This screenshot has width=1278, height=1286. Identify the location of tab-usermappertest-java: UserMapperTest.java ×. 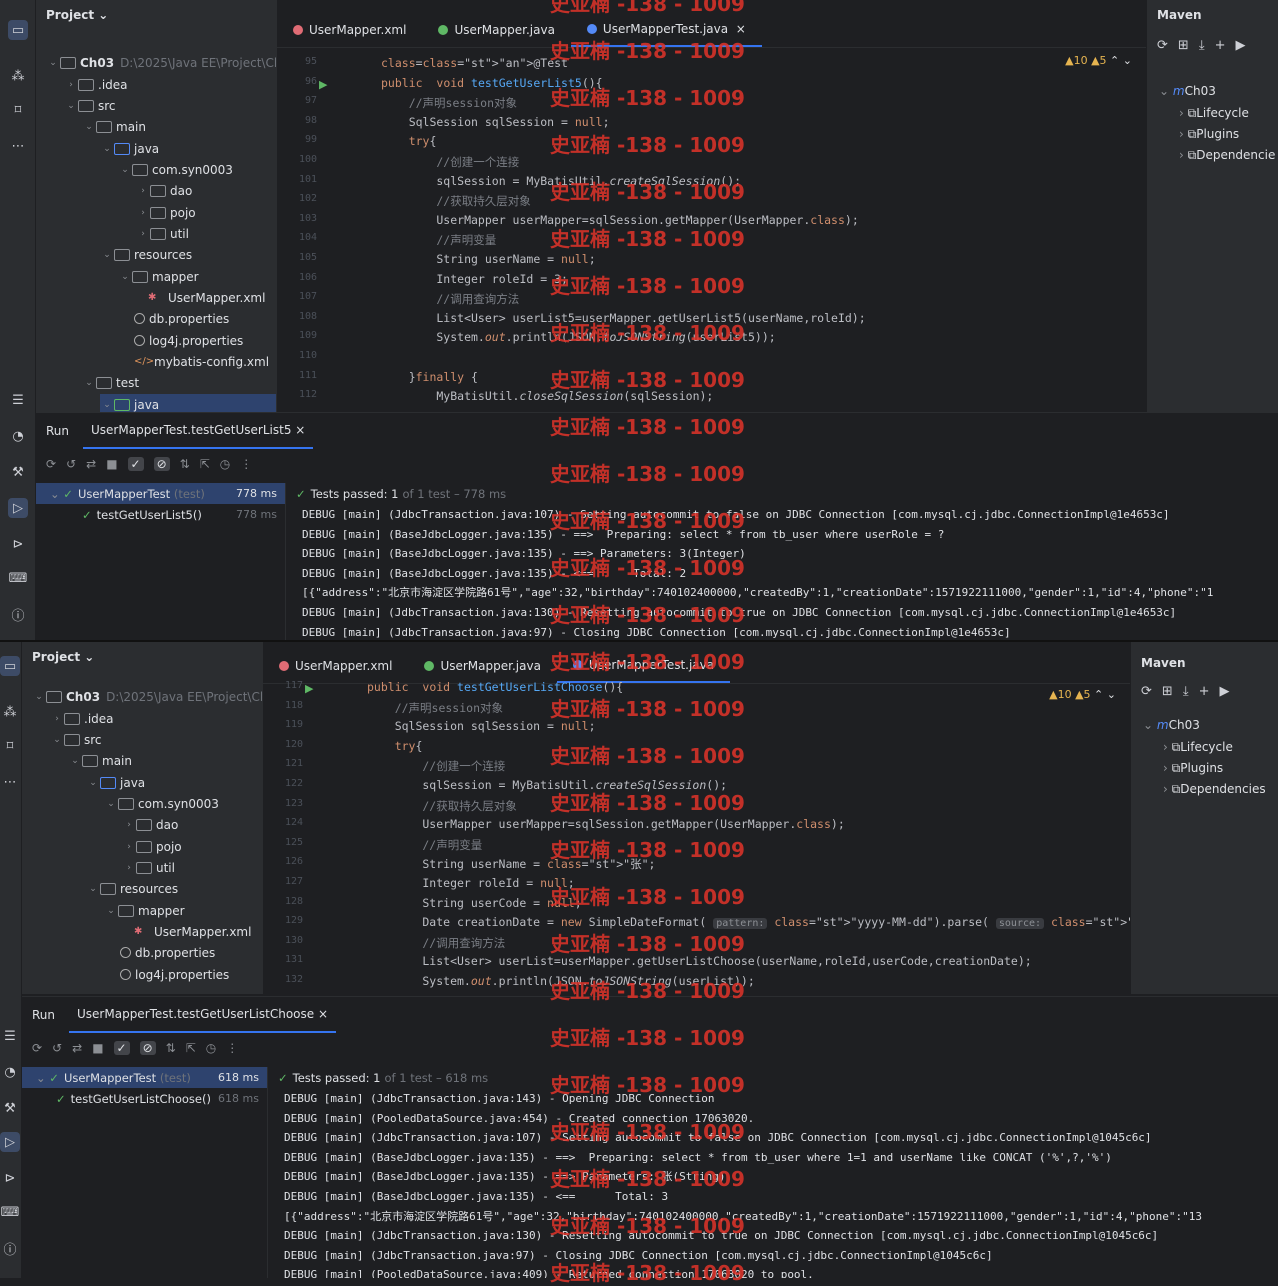
(666, 30).